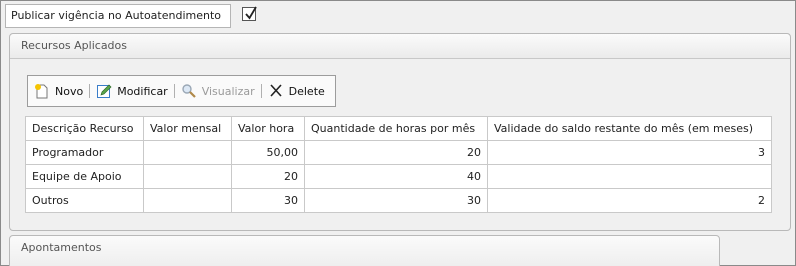 The width and height of the screenshot is (796, 266). I want to click on magnifier-icon, so click(189, 91).